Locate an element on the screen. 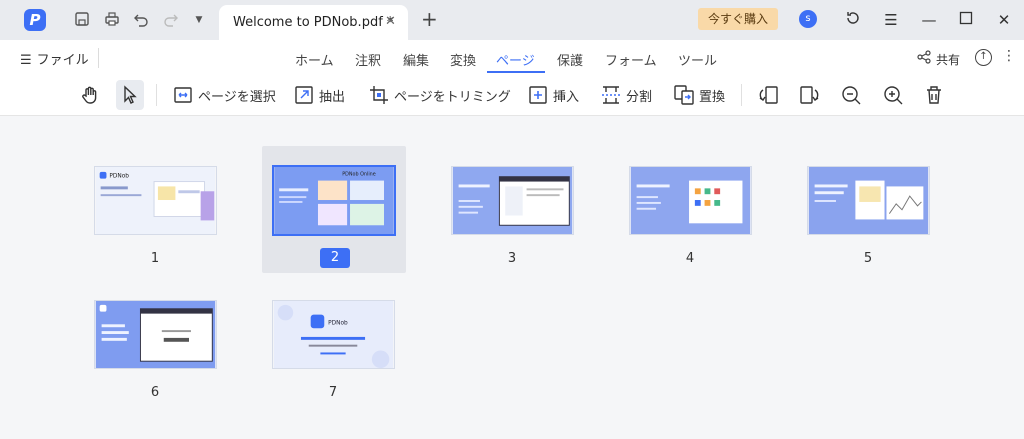  rotate-right-button is located at coordinates (809, 95).